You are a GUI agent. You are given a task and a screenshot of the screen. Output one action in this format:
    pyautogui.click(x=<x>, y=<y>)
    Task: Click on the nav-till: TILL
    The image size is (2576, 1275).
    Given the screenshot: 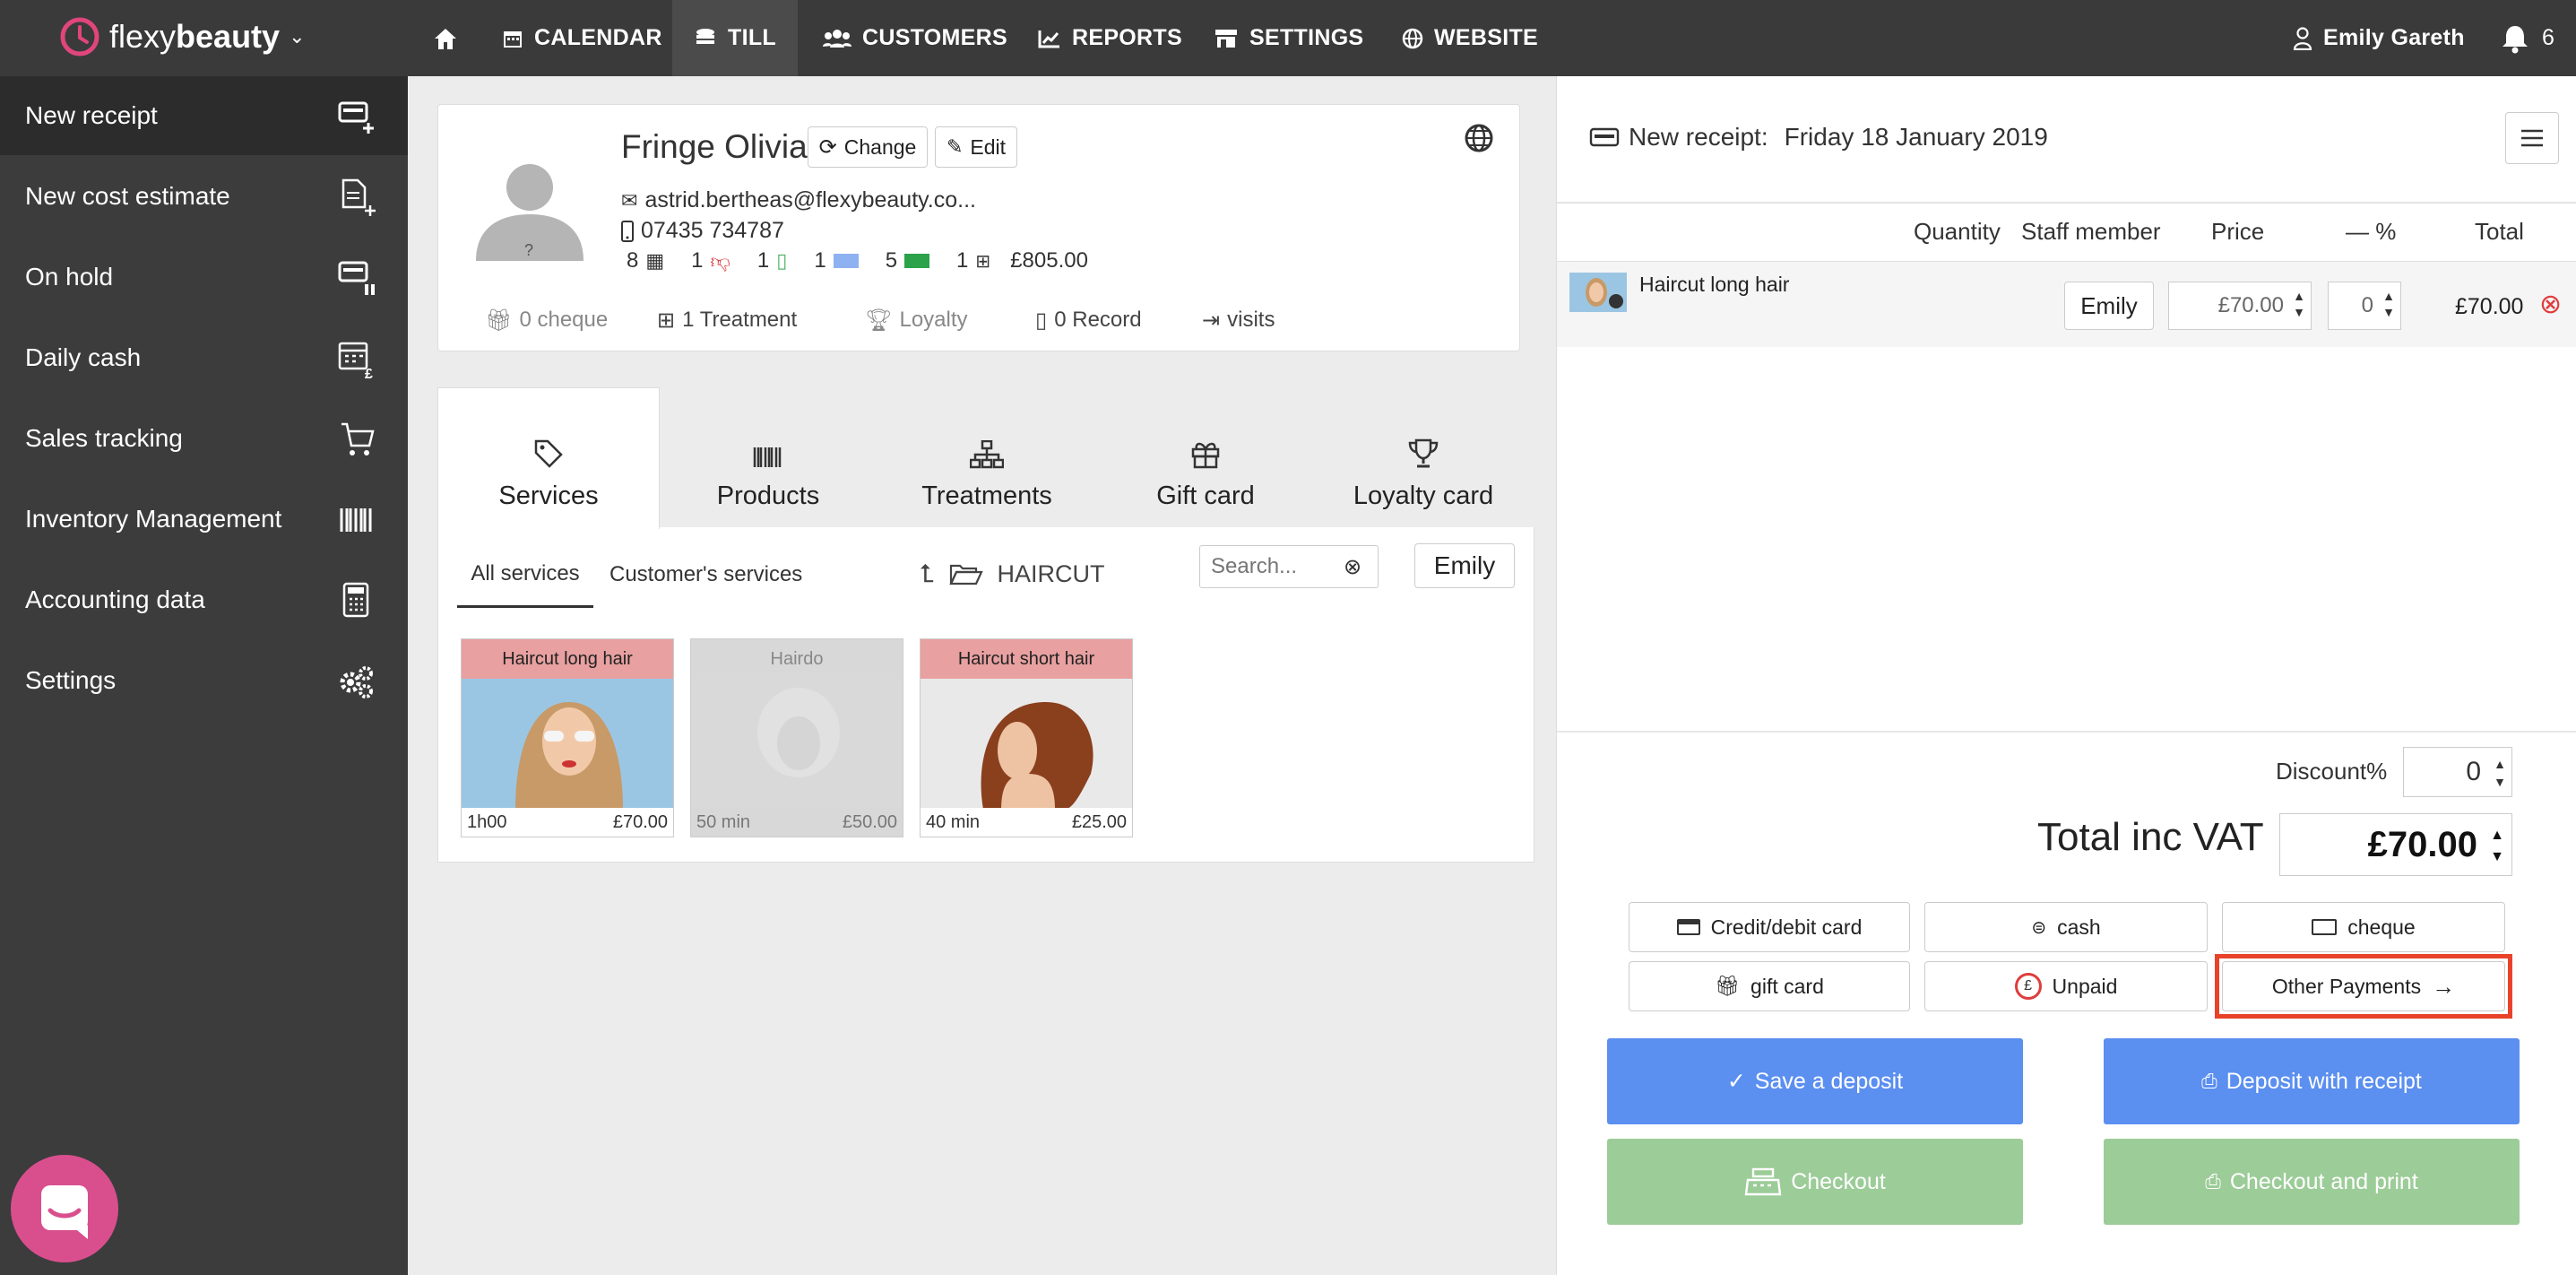 What is the action you would take?
    pyautogui.click(x=735, y=38)
    